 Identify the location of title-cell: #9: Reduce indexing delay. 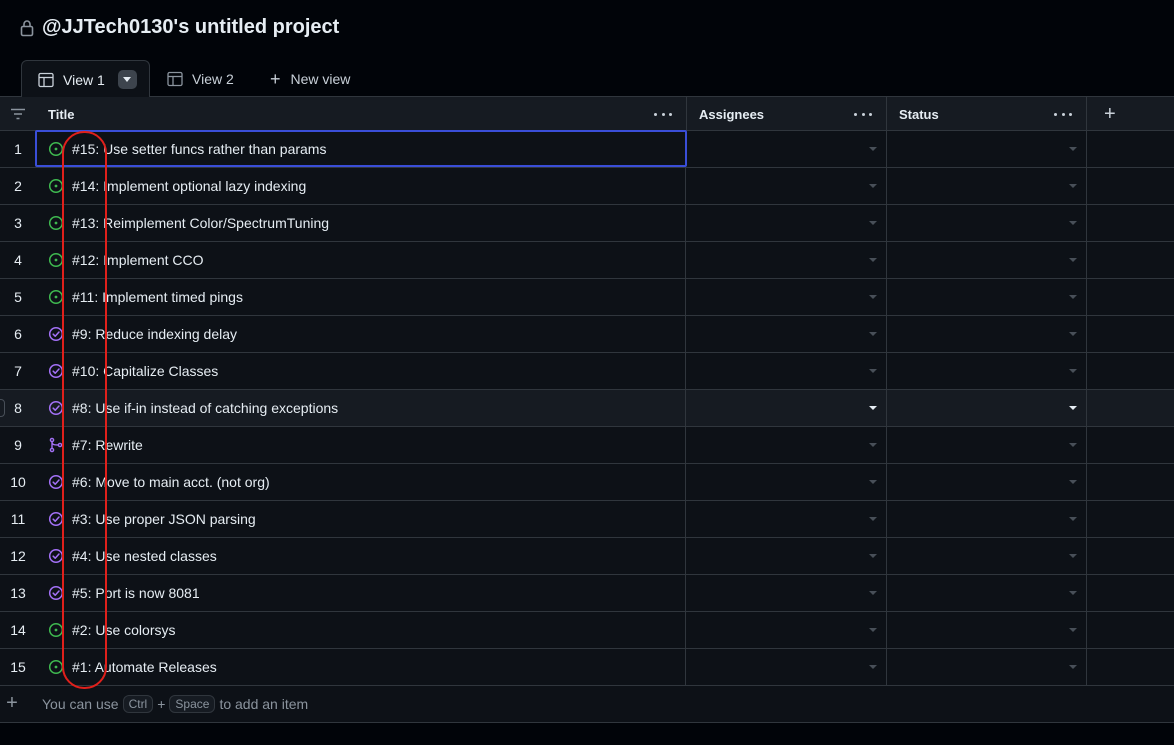
(361, 334).